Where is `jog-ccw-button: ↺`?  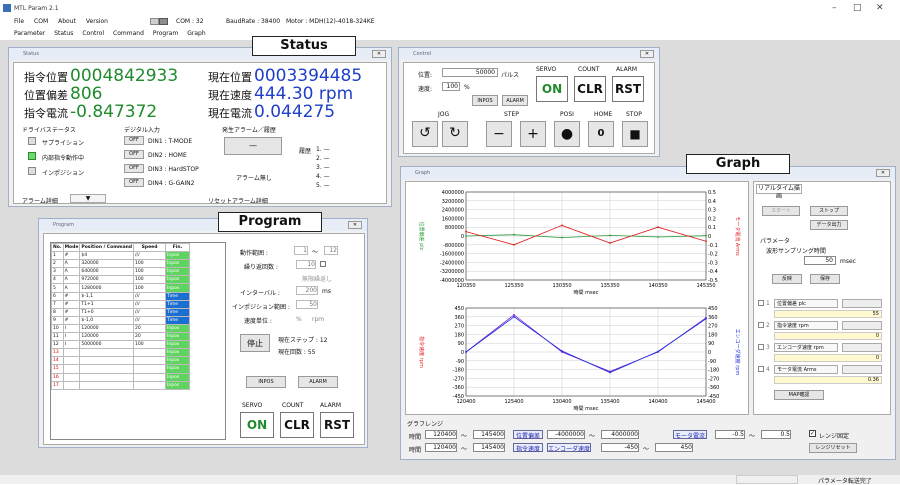
jog-ccw-button: ↺ is located at coordinates (425, 134).